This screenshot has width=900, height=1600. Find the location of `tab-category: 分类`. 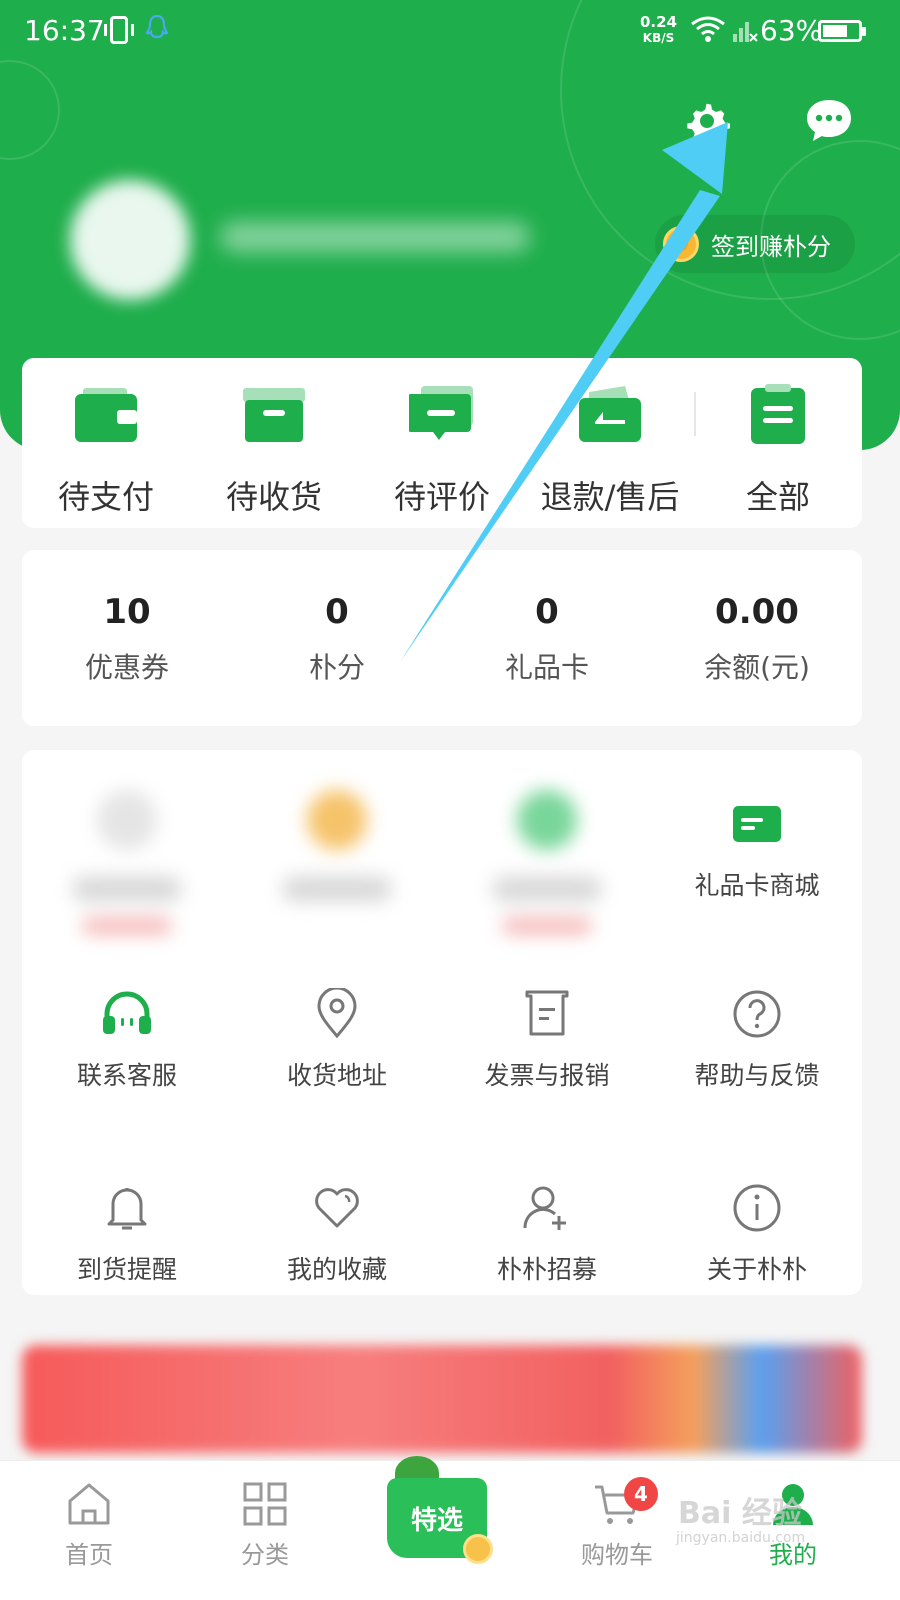

tab-category: 分类 is located at coordinates (265, 1530).